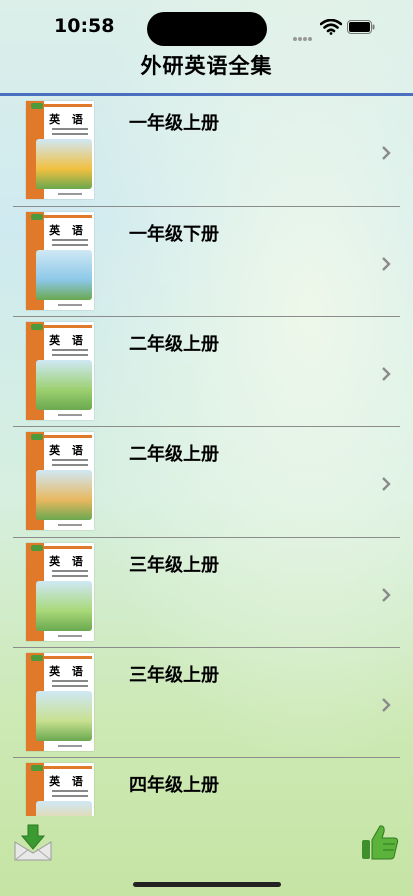  Describe the element at coordinates (206, 262) in the screenshot. I see `book-row: 英 语 一年级下册` at that location.